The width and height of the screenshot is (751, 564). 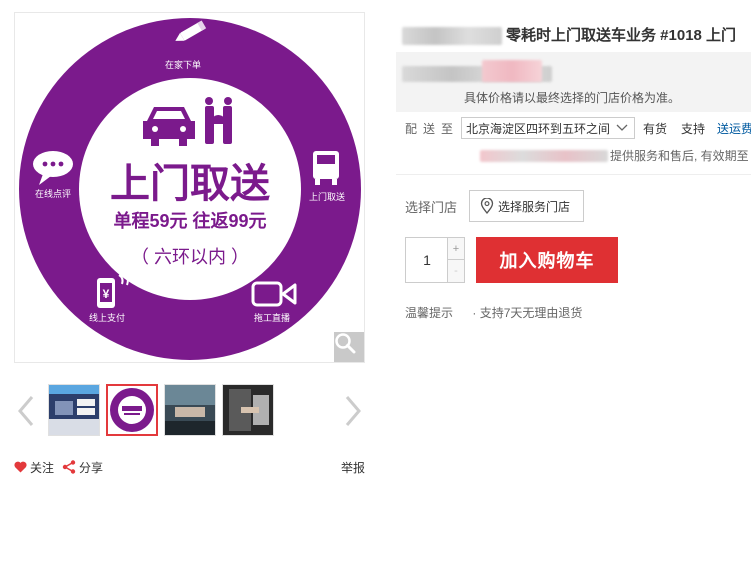 I want to click on thumbnail-4-image, so click(x=248, y=410).